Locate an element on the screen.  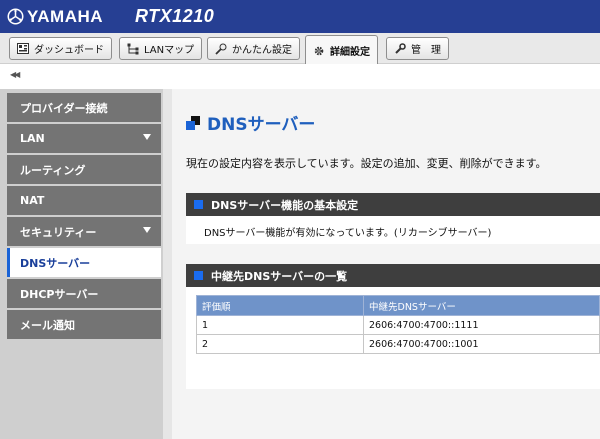
sidebar-item-security: セキュリティー is located at coordinates (84, 231).